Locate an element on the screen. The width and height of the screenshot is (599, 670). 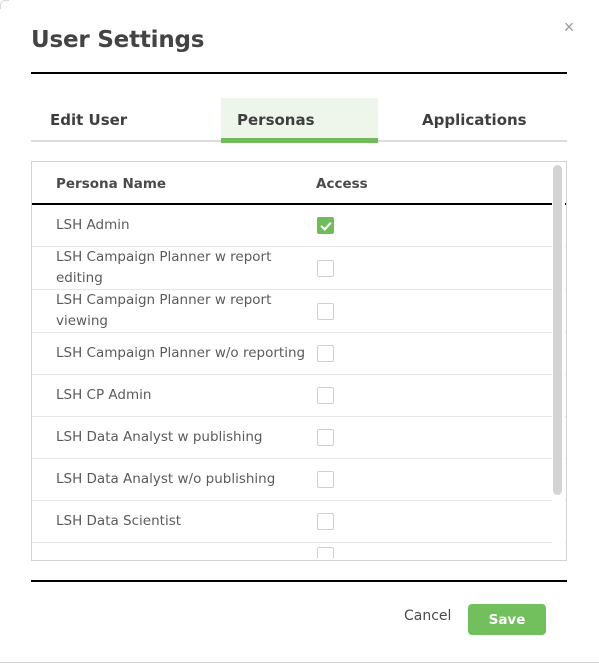
tab-active-indicator is located at coordinates (299, 140).